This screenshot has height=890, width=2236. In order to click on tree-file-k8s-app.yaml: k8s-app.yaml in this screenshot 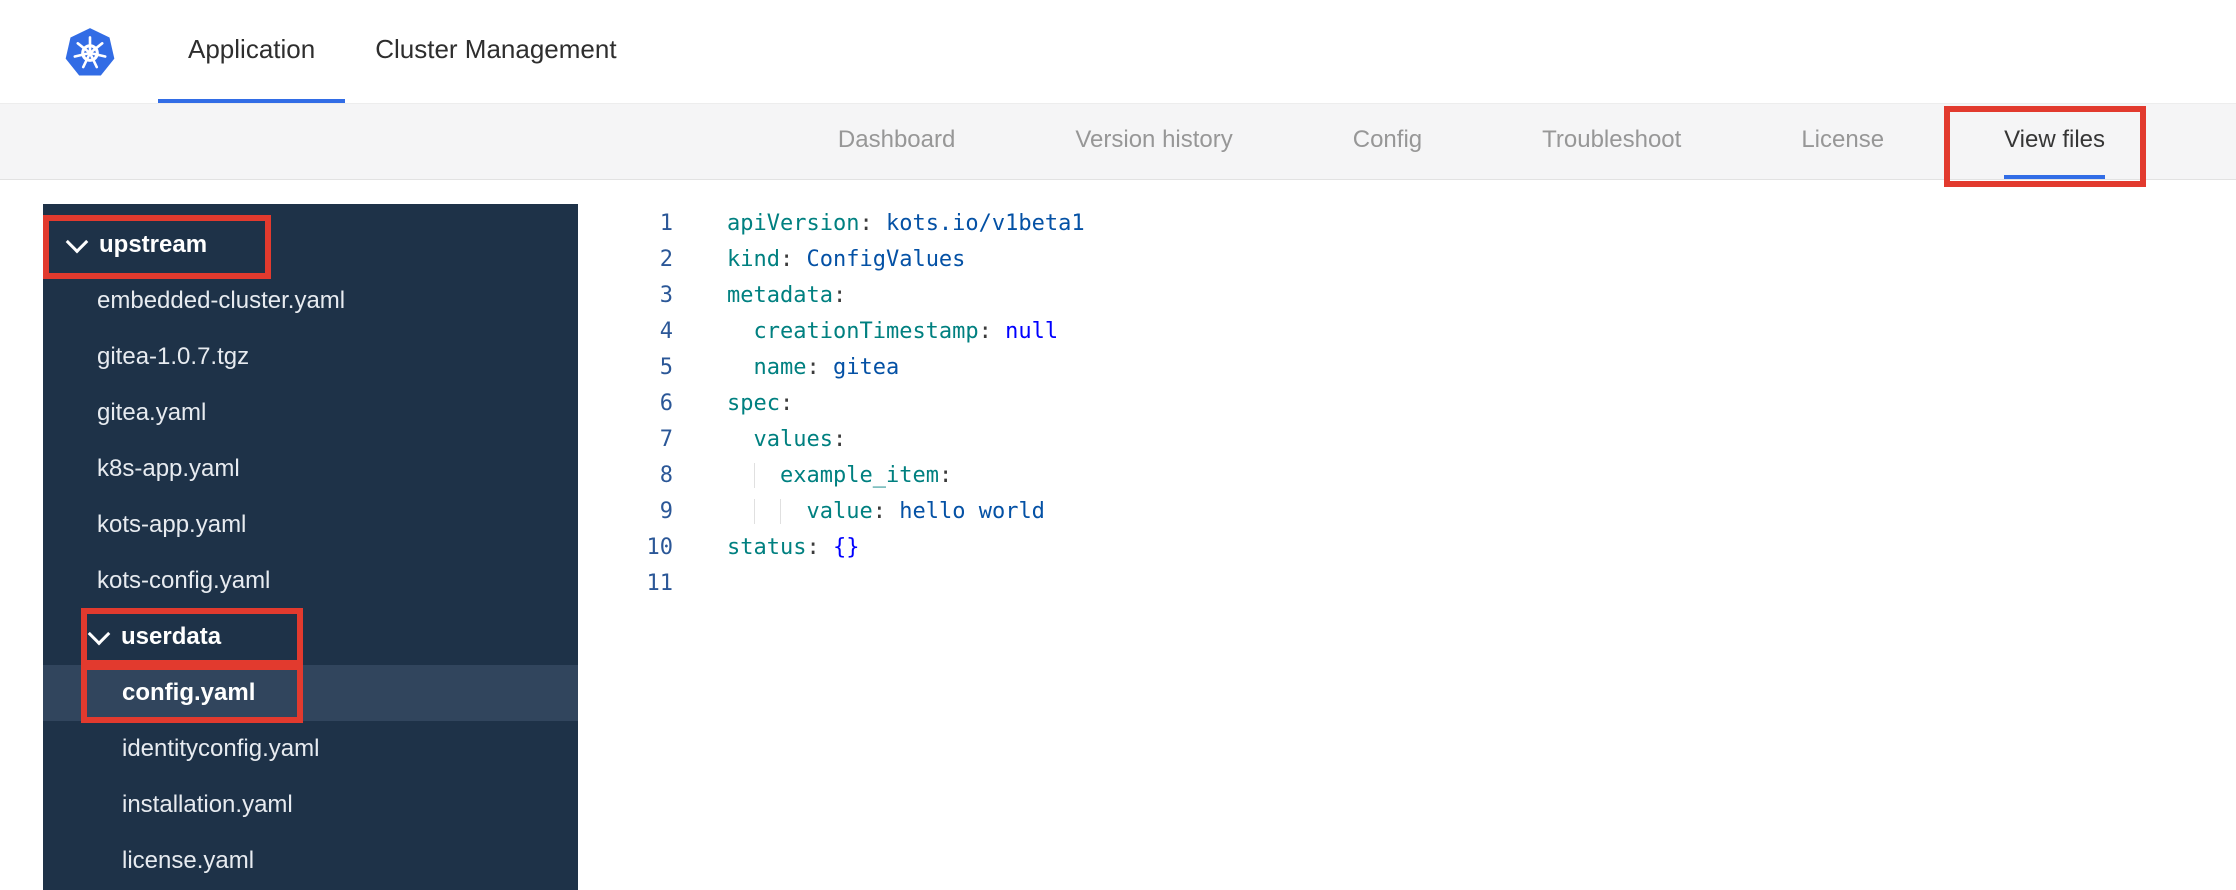, I will do `click(310, 469)`.